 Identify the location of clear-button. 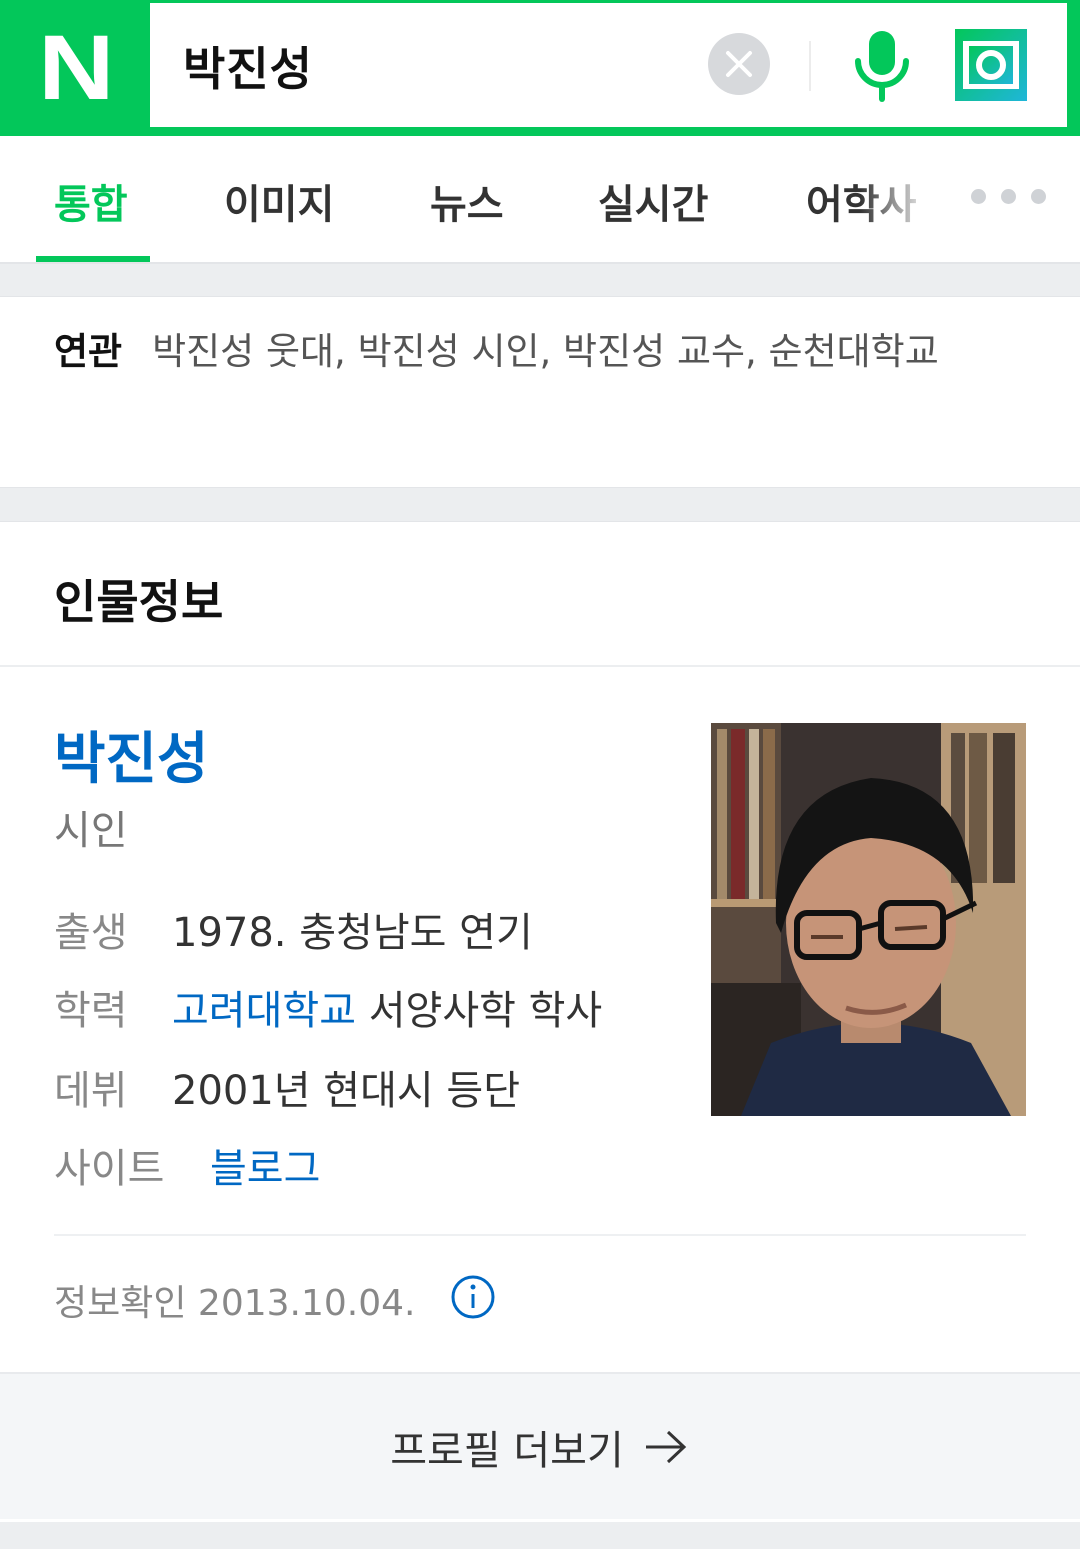
(739, 64).